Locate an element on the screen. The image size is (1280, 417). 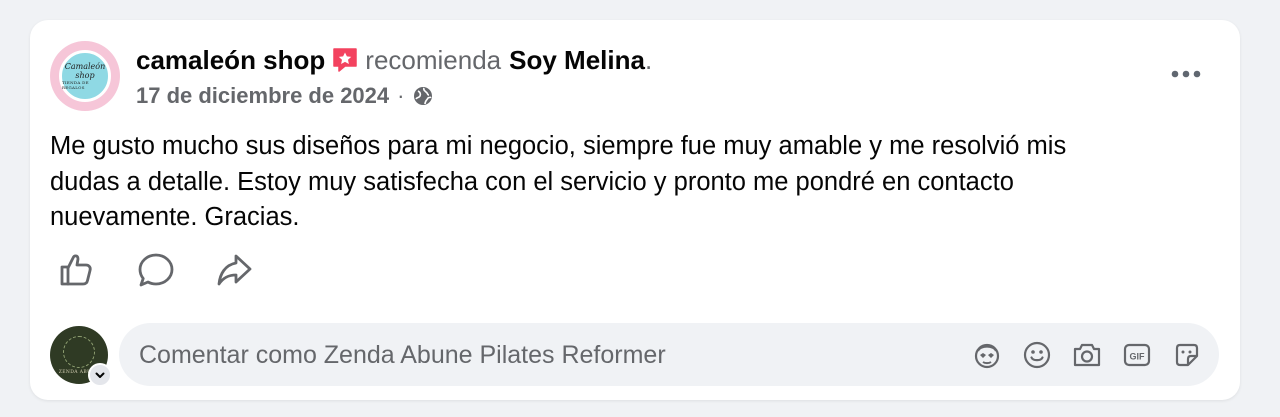
avatar-sticker-icon is located at coordinates (987, 355).